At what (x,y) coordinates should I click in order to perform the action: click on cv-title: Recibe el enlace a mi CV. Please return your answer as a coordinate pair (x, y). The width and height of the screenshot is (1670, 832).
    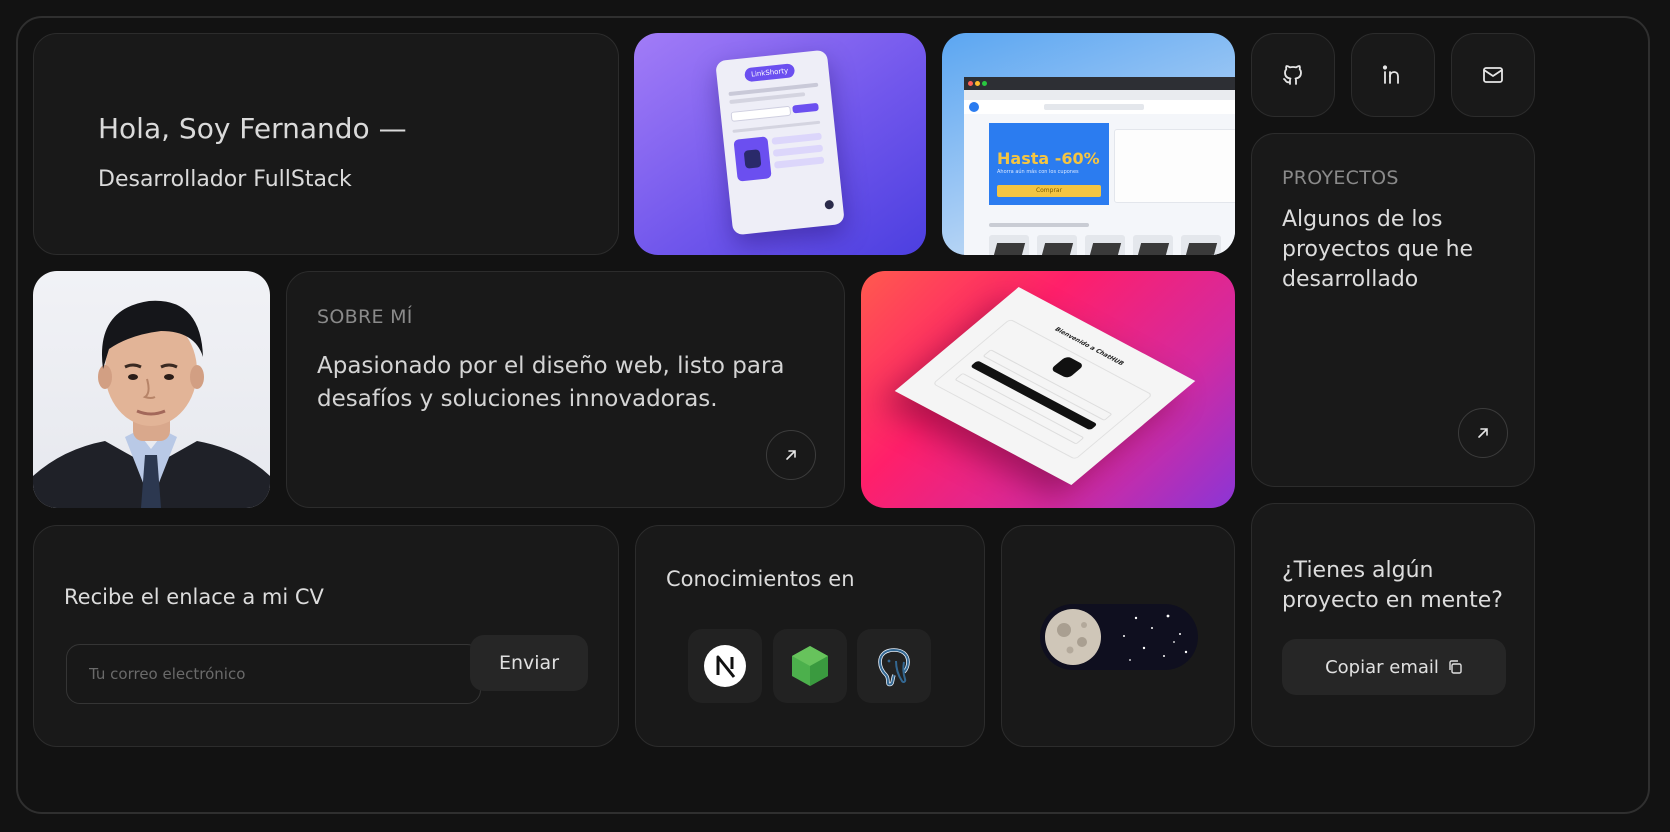
    Looking at the image, I should click on (194, 597).